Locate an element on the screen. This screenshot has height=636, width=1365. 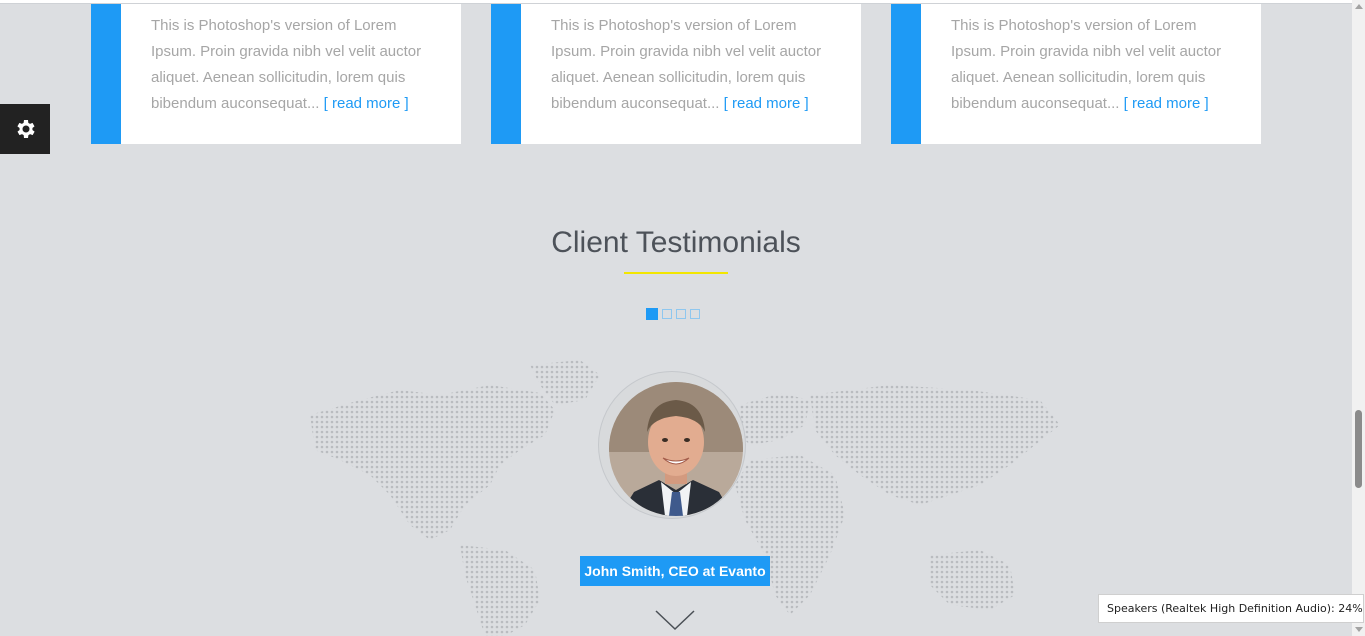
scrollbar-thumb is located at coordinates (1358, 449).